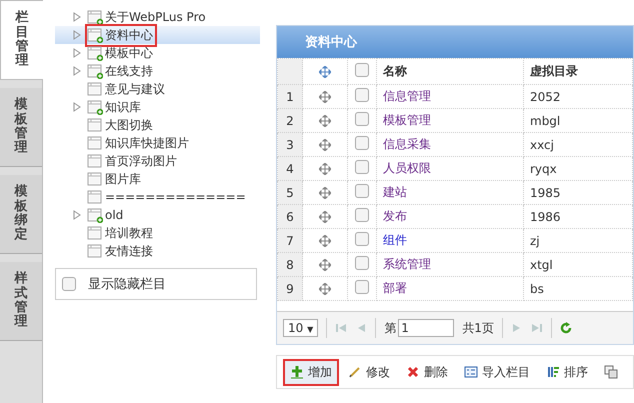 The width and height of the screenshot is (634, 403). Describe the element at coordinates (471, 372) in the screenshot. I see `list-icon` at that location.